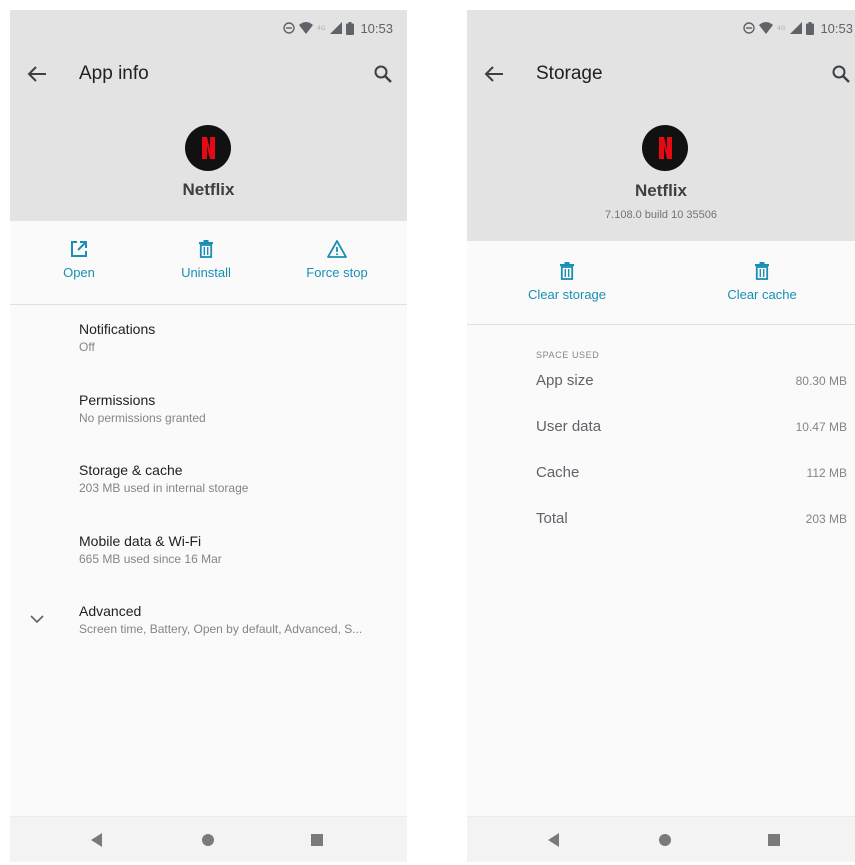  What do you see at coordinates (568, 355) in the screenshot?
I see `space-used-header: SPACE USED` at bounding box center [568, 355].